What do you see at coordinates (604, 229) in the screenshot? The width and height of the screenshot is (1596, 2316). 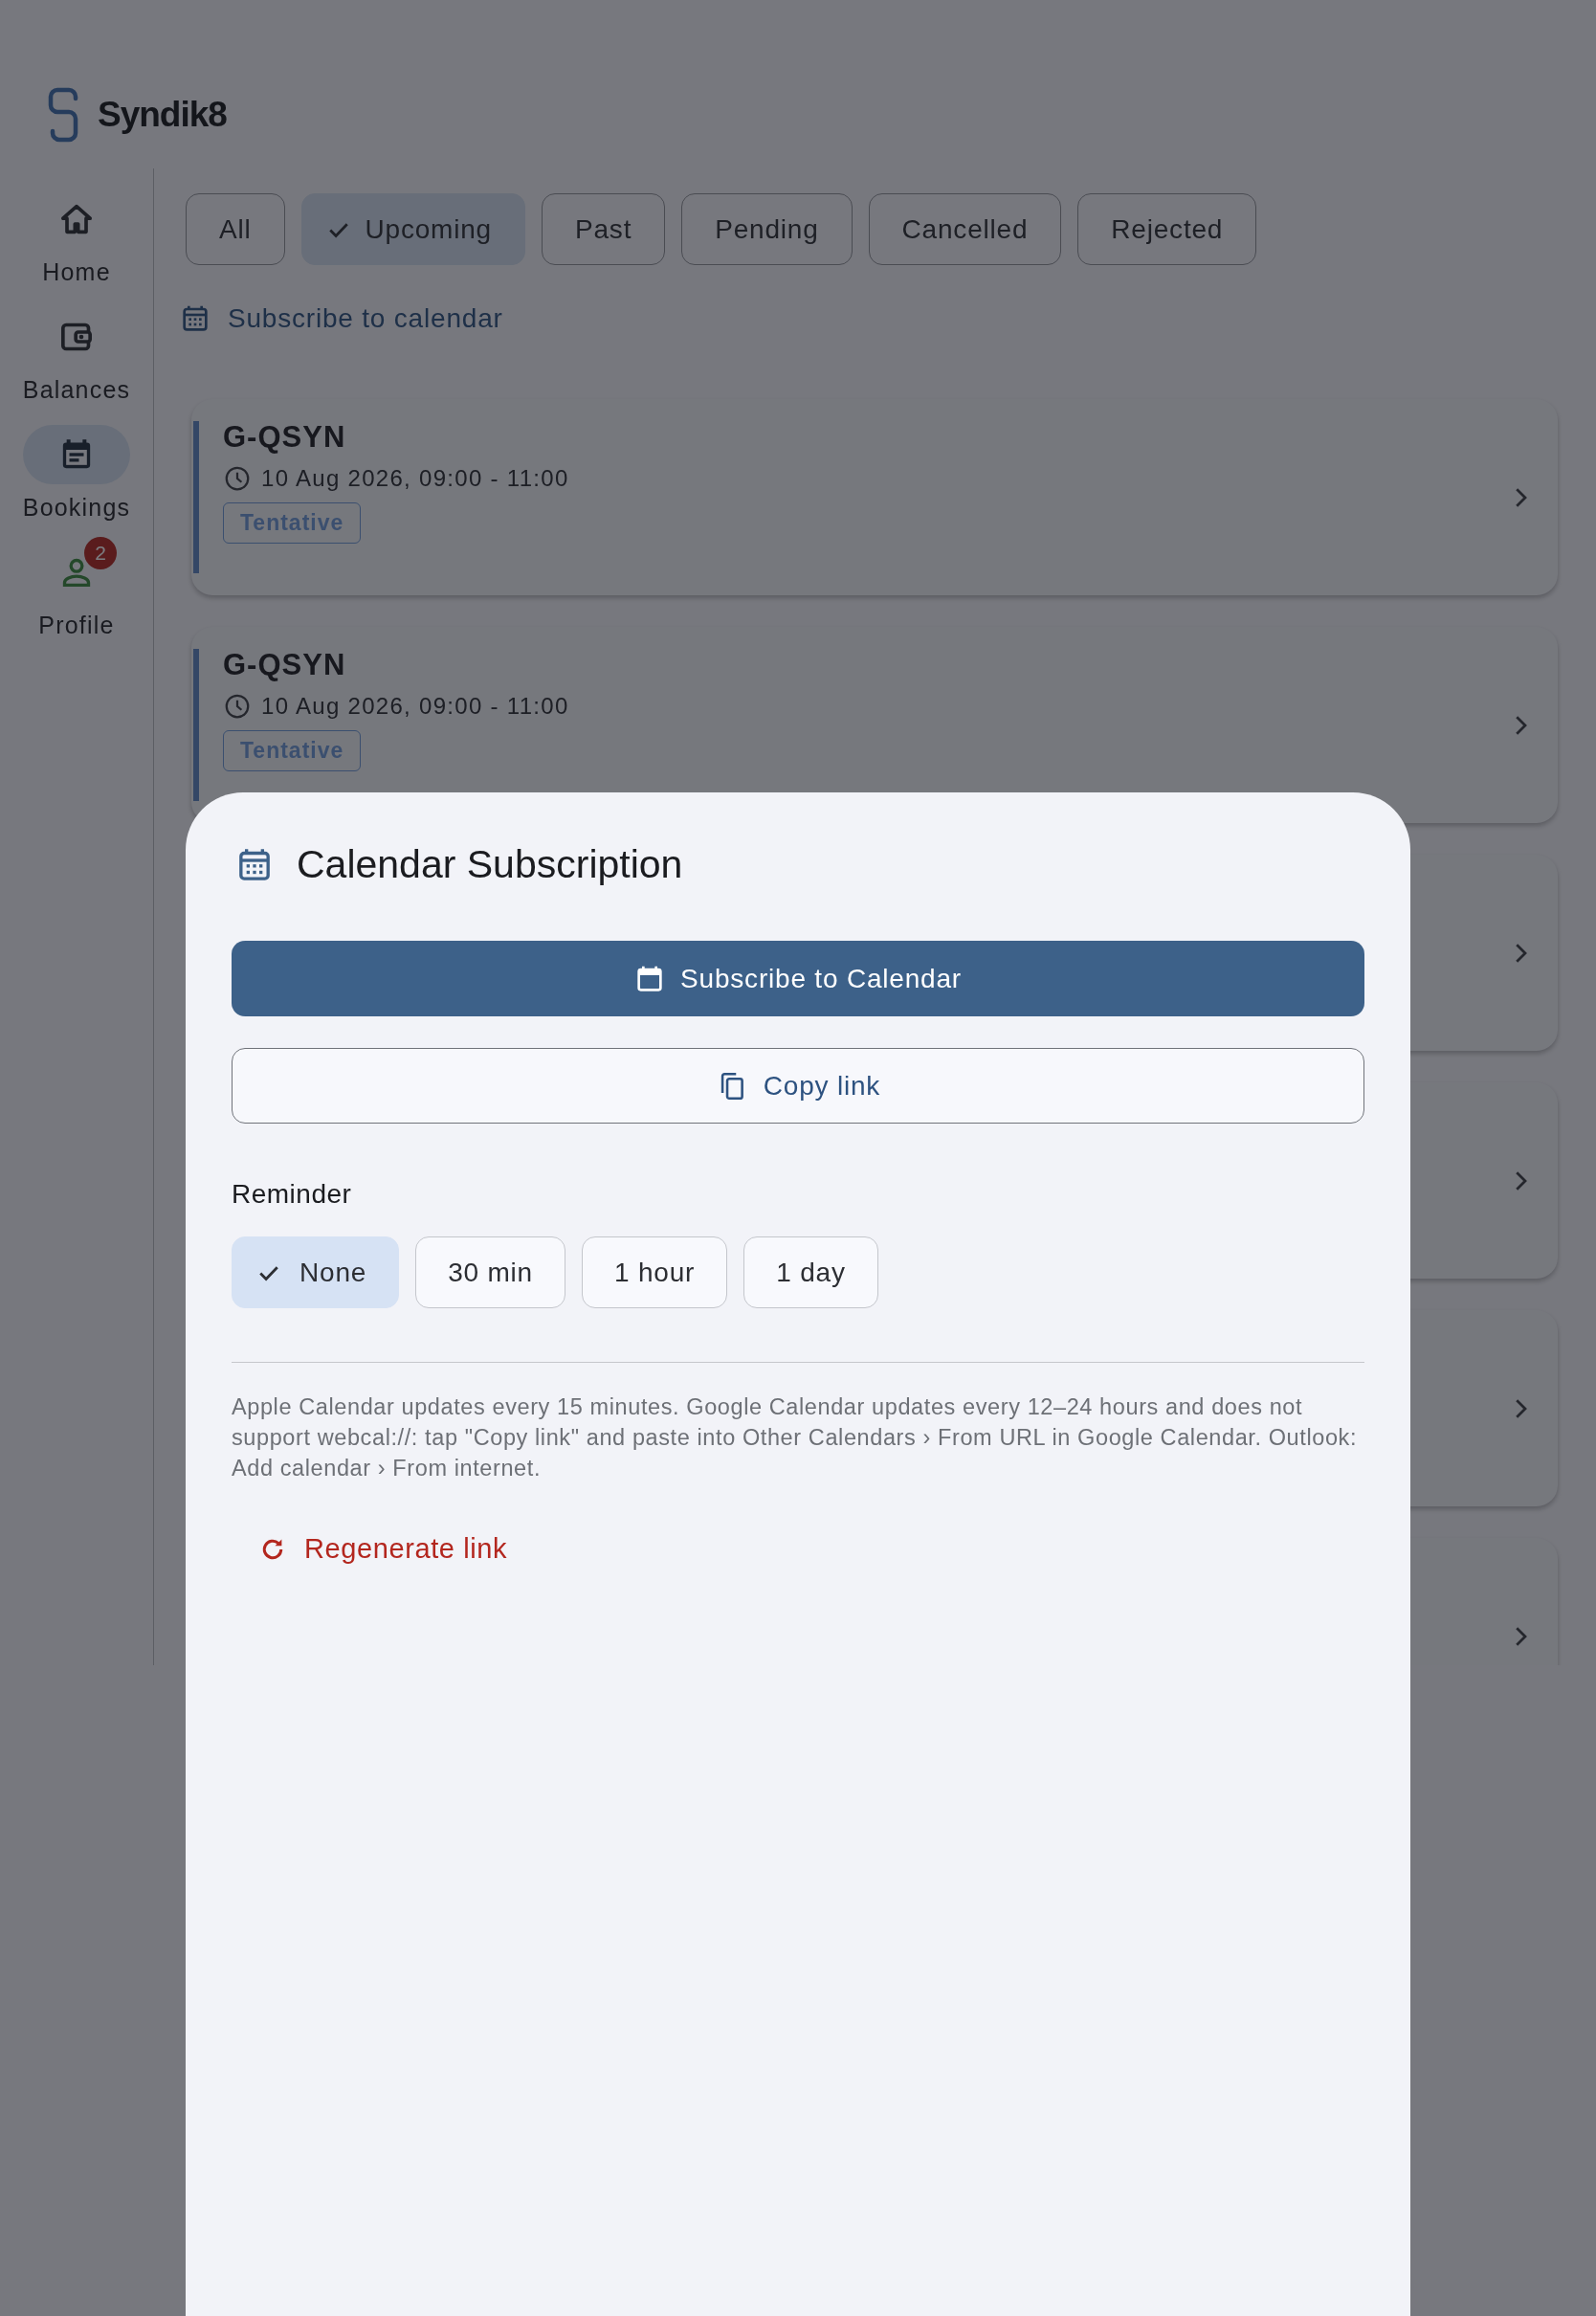 I see `filter-chip: Past` at bounding box center [604, 229].